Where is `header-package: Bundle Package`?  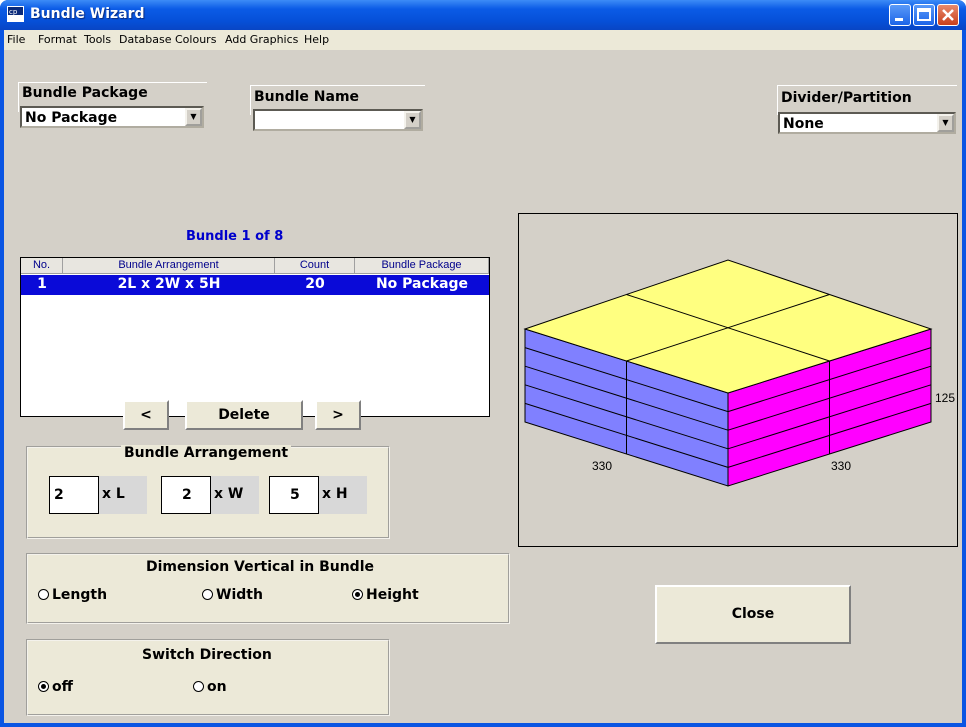 header-package: Bundle Package is located at coordinates (422, 266).